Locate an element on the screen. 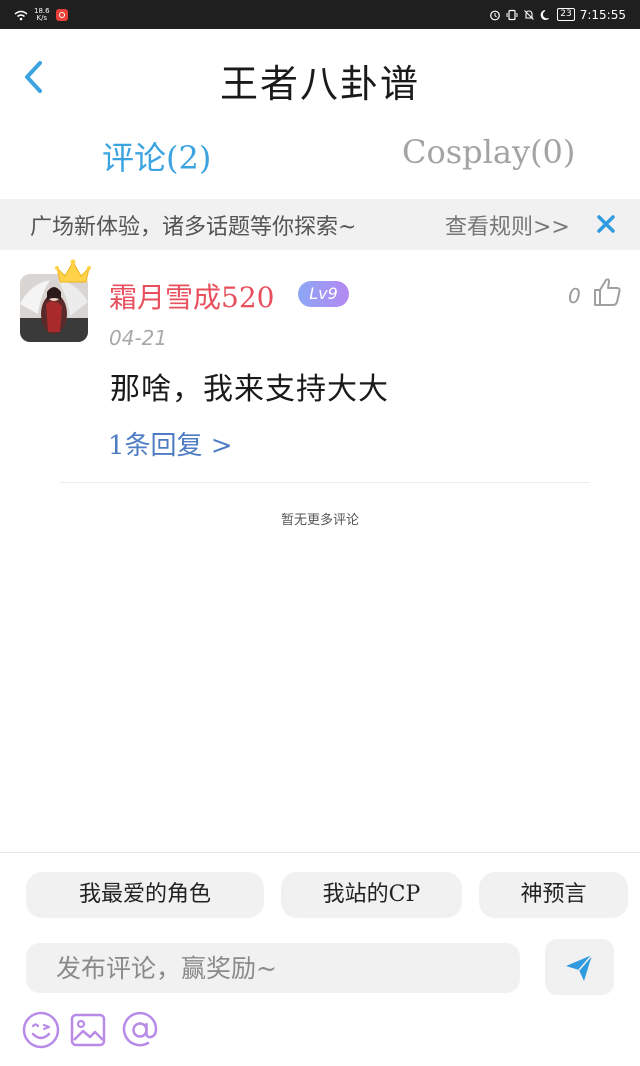 This screenshot has height=1066, width=640. close-icon is located at coordinates (606, 224).